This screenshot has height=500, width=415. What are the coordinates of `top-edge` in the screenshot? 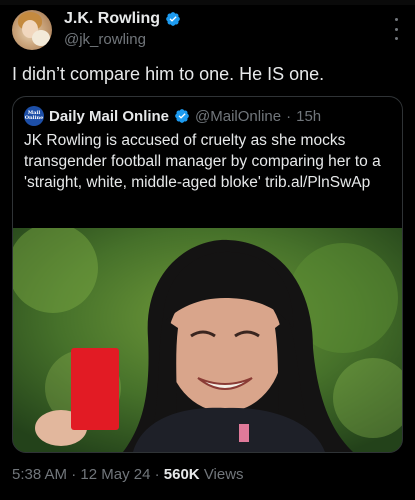 It's located at (207, 2).